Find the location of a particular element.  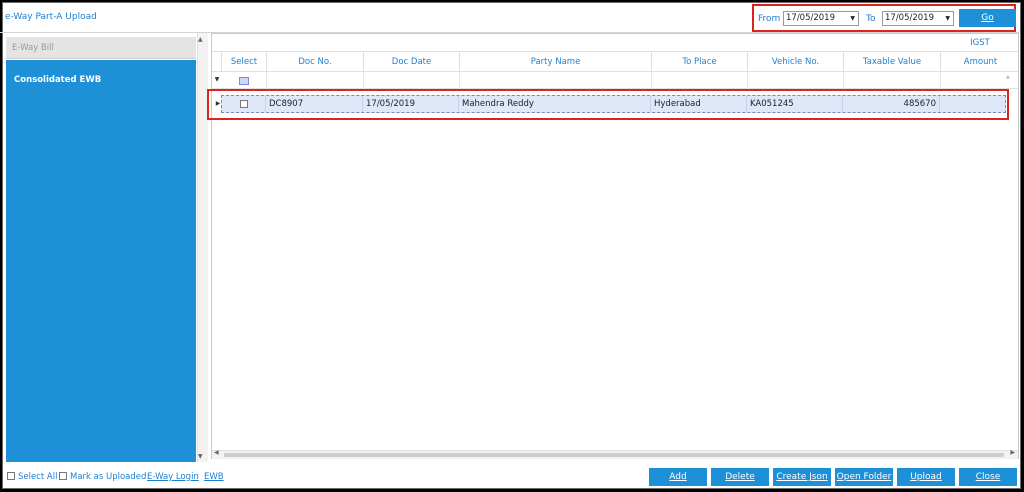

horizontal-scrollbar: ◀ ▶ is located at coordinates (615, 454).